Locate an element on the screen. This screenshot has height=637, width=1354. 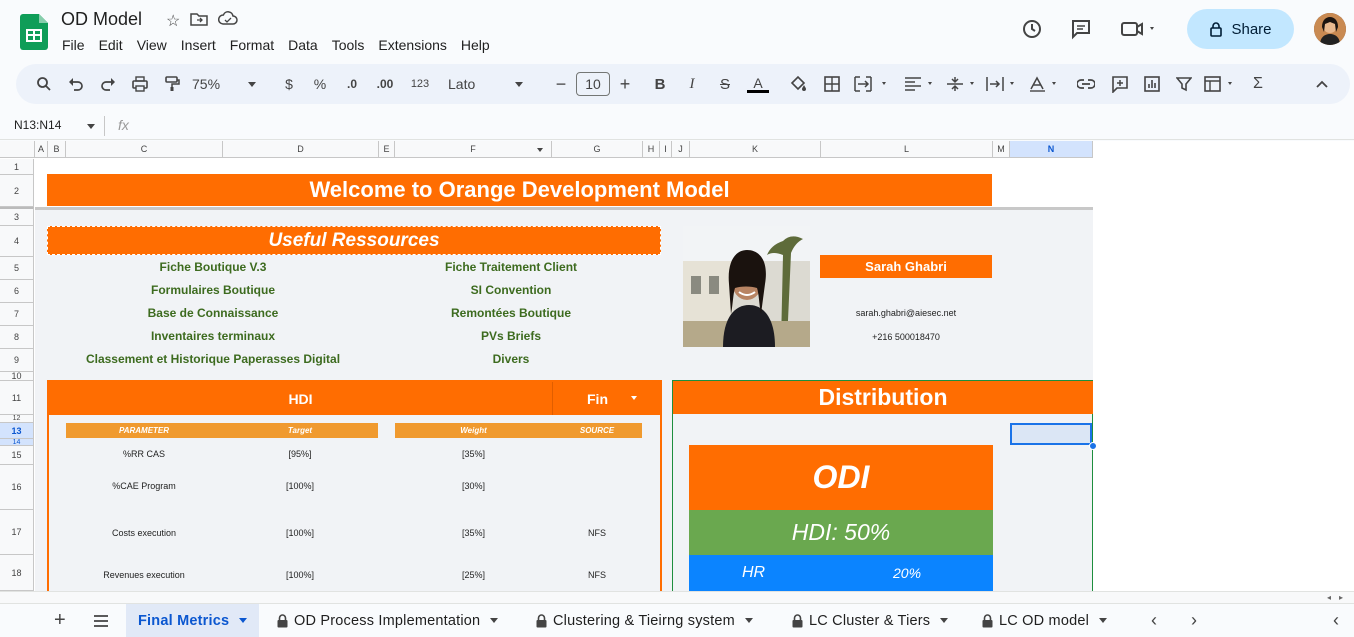
insert-chart-icon is located at coordinates (1152, 84).